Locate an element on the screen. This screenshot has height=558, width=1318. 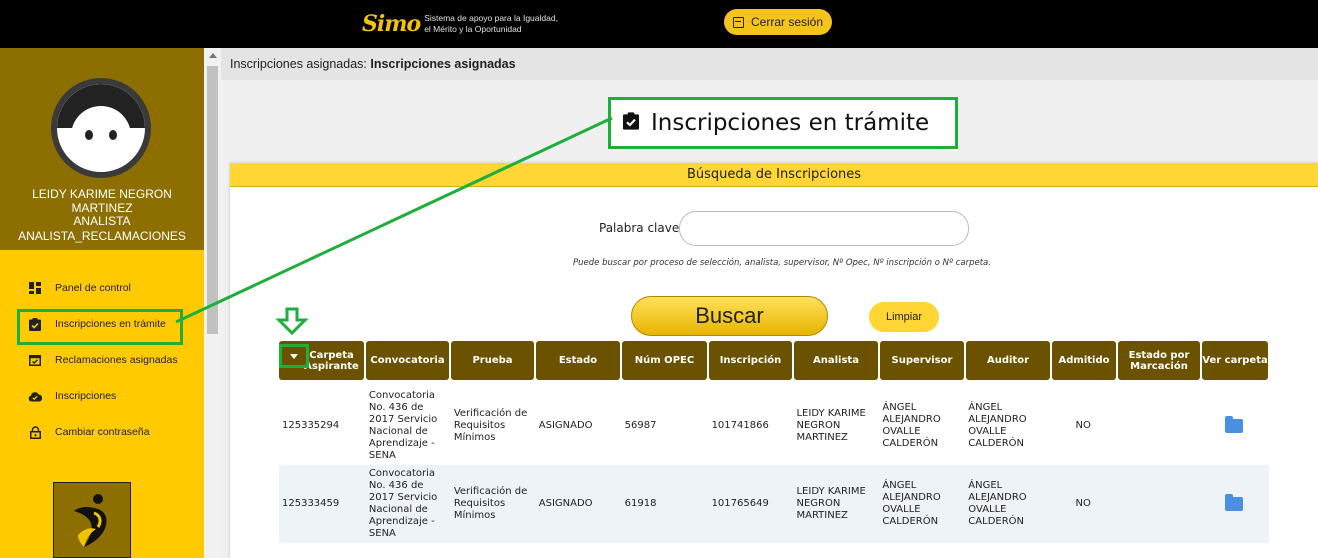
col-inscripcion: Inscripción is located at coordinates (750, 360).